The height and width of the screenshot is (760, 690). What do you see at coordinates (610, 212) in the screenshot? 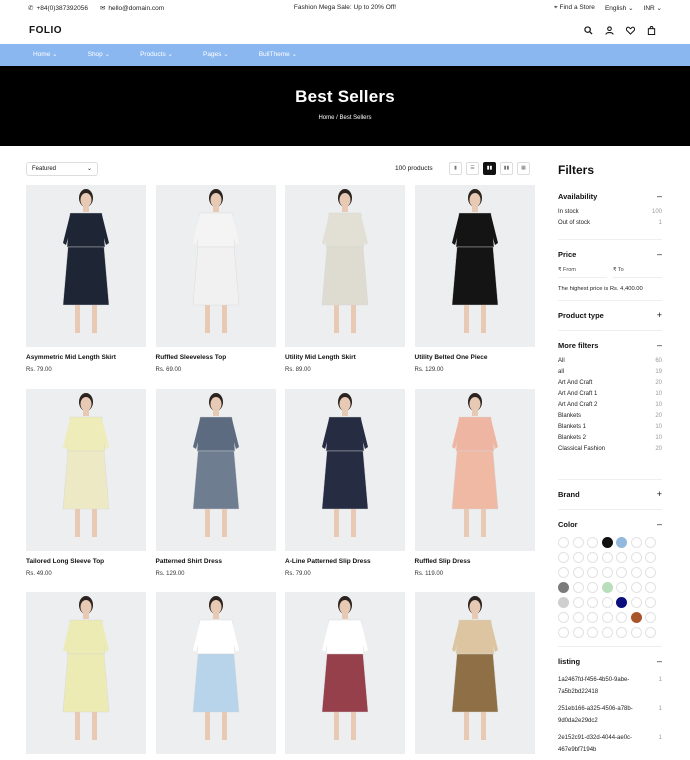
I see `filter-option: In stock 100` at bounding box center [610, 212].